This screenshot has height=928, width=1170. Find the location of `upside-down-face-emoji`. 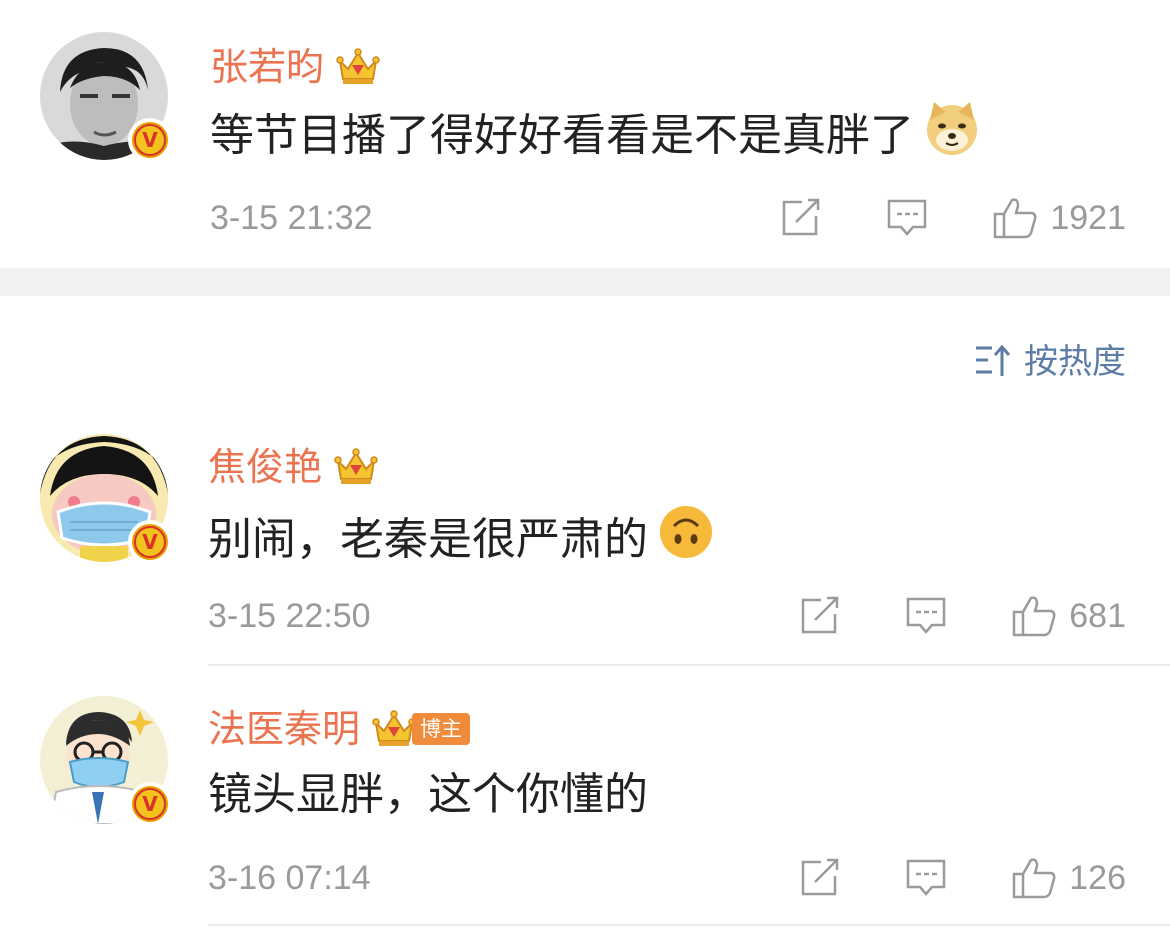

upside-down-face-emoji is located at coordinates (686, 539).